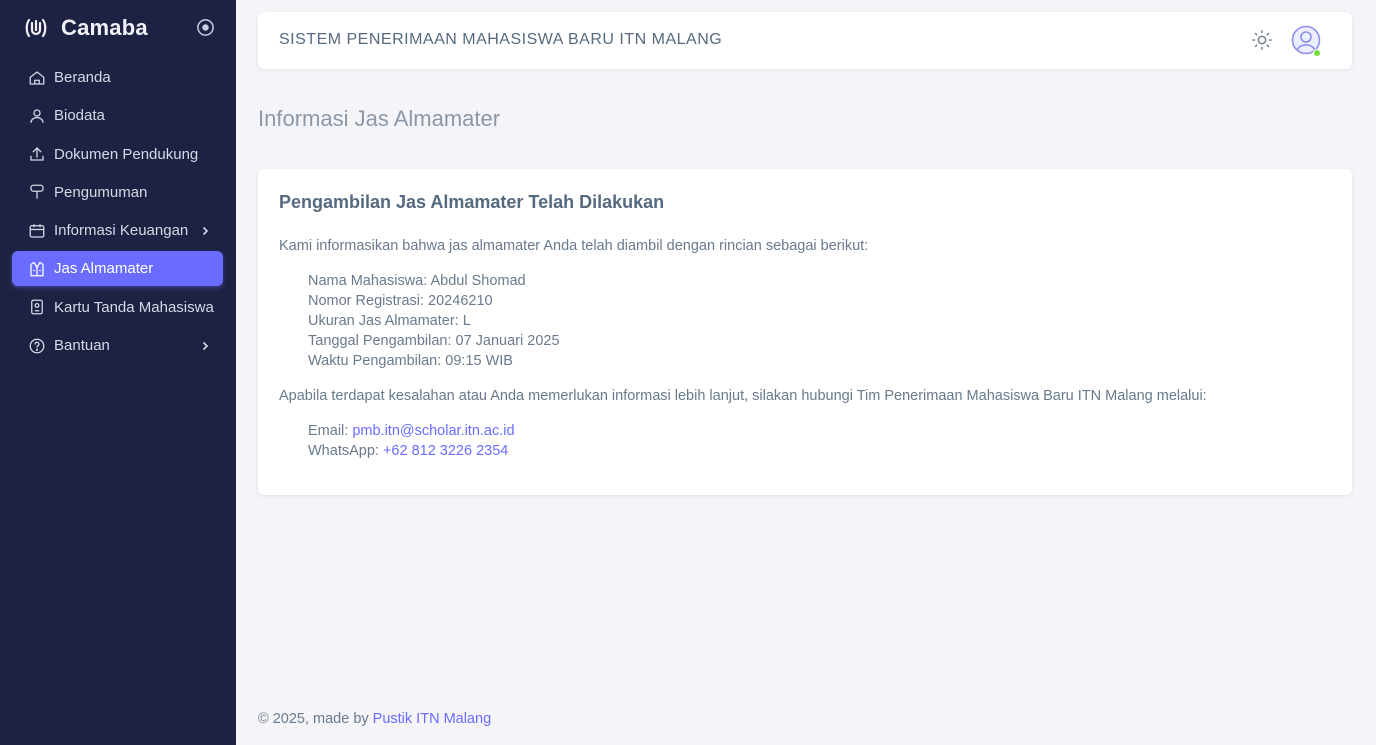 This screenshot has height=745, width=1376. What do you see at coordinates (345, 451) in the screenshot?
I see `whatsapp-label: WhatsApp:` at bounding box center [345, 451].